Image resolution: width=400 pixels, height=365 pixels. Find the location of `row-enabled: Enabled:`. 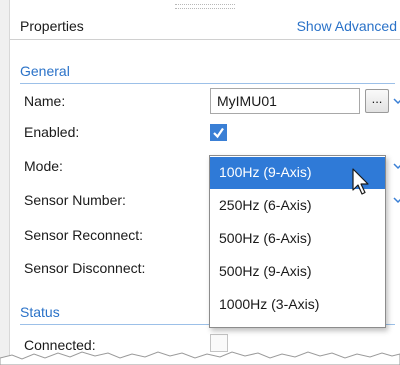

row-enabled: Enabled: is located at coordinates (205, 133).